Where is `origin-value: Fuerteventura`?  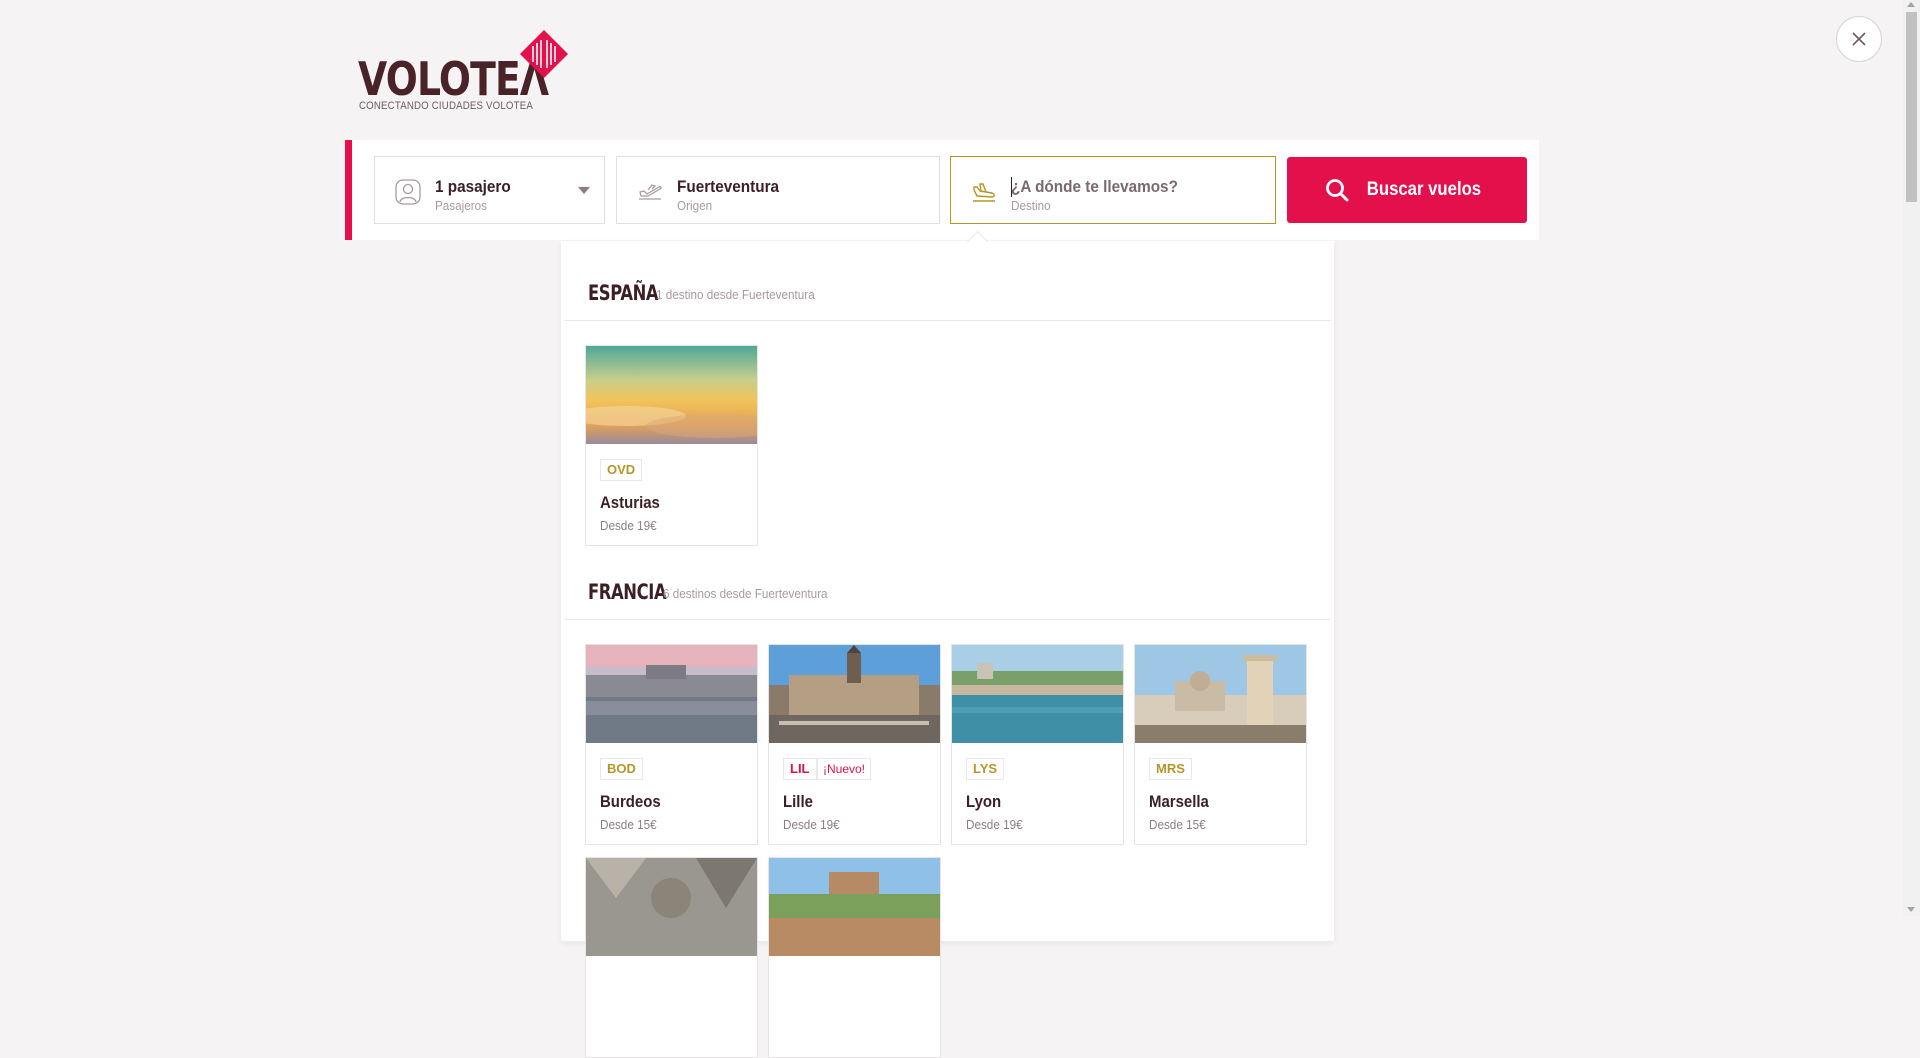 origin-value: Fuerteventura is located at coordinates (728, 186).